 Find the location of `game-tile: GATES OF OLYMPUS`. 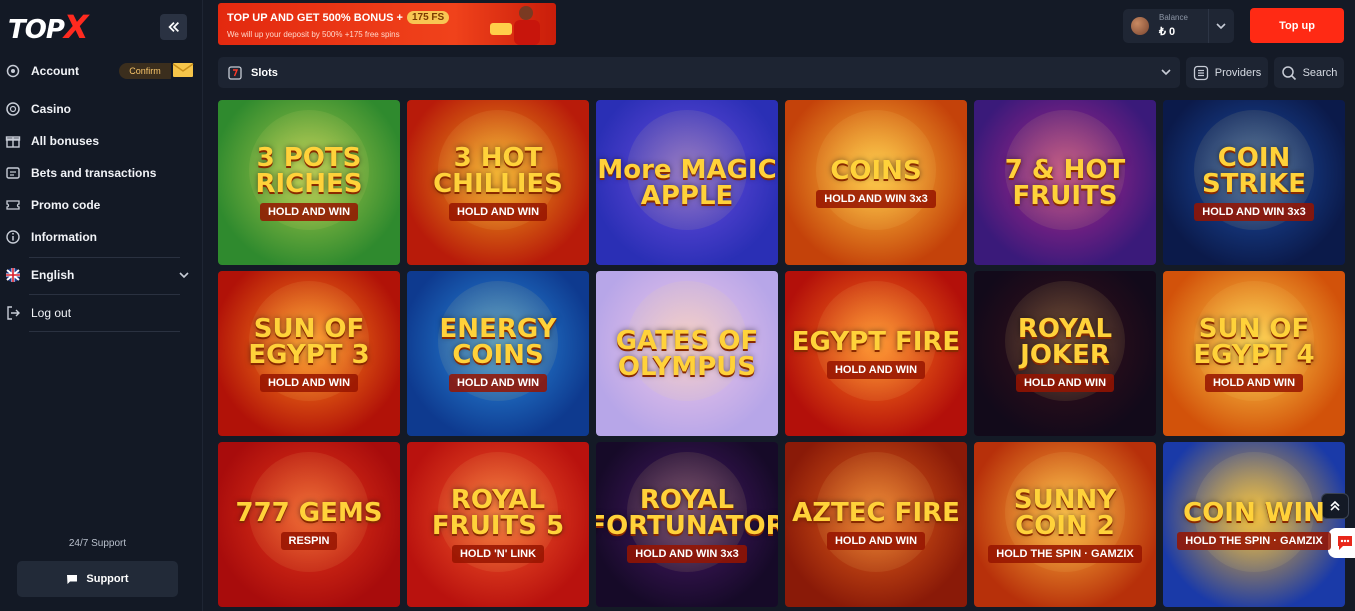

game-tile: GATES OF OLYMPUS is located at coordinates (687, 353).